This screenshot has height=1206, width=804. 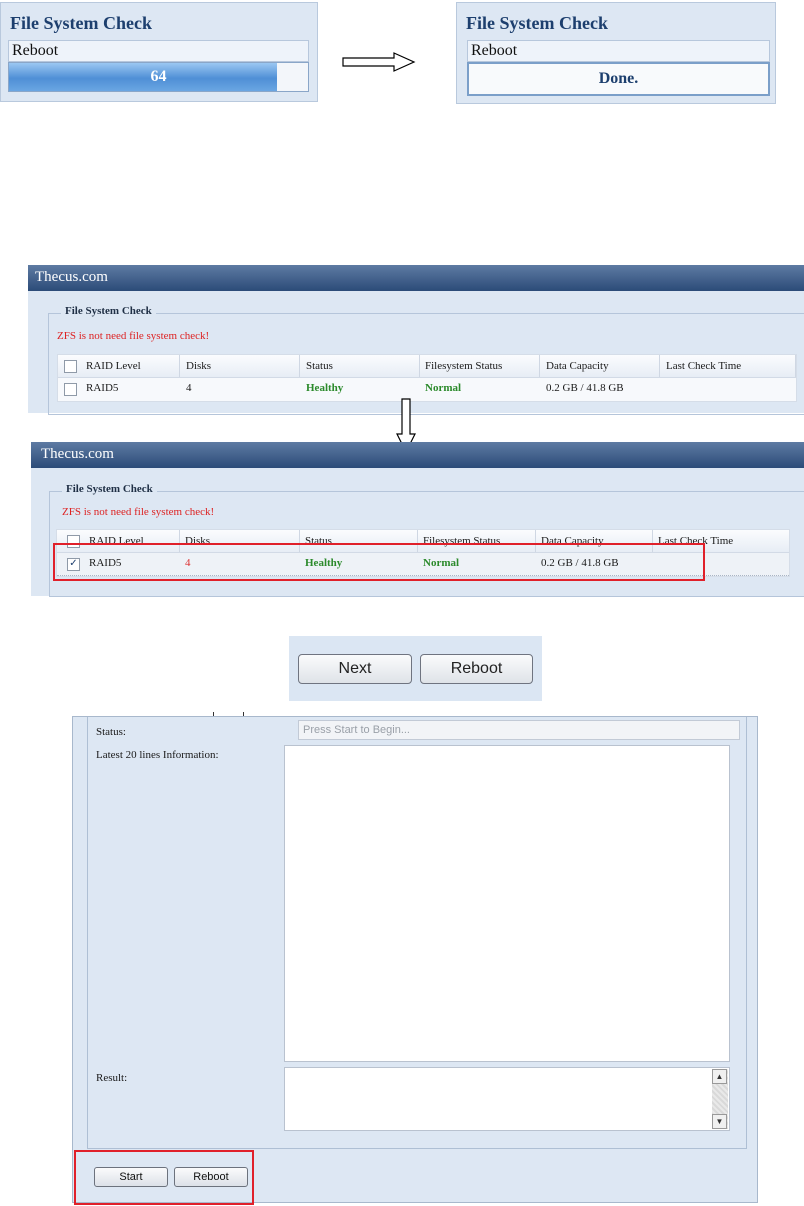 I want to click on result-scrollbar: ▲ ▼, so click(x=720, y=1099).